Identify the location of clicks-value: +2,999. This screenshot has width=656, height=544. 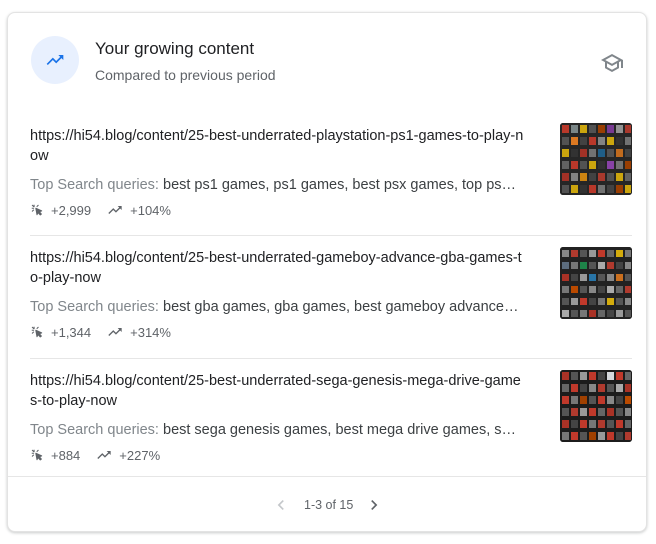
(71, 210).